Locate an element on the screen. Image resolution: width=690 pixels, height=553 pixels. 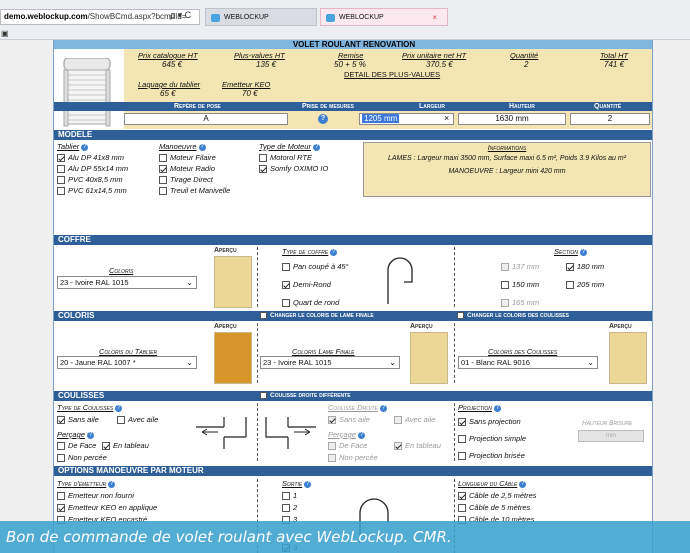
projection-option: Projection brisée is located at coordinates (491, 456).